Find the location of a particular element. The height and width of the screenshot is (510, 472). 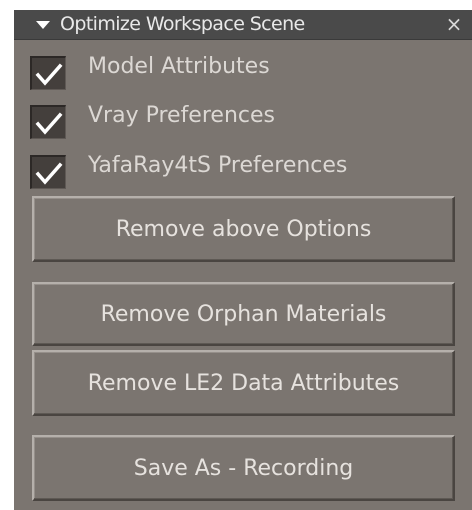

remove-orphan-materials-button: Remove Orphan Materials is located at coordinates (243, 314).